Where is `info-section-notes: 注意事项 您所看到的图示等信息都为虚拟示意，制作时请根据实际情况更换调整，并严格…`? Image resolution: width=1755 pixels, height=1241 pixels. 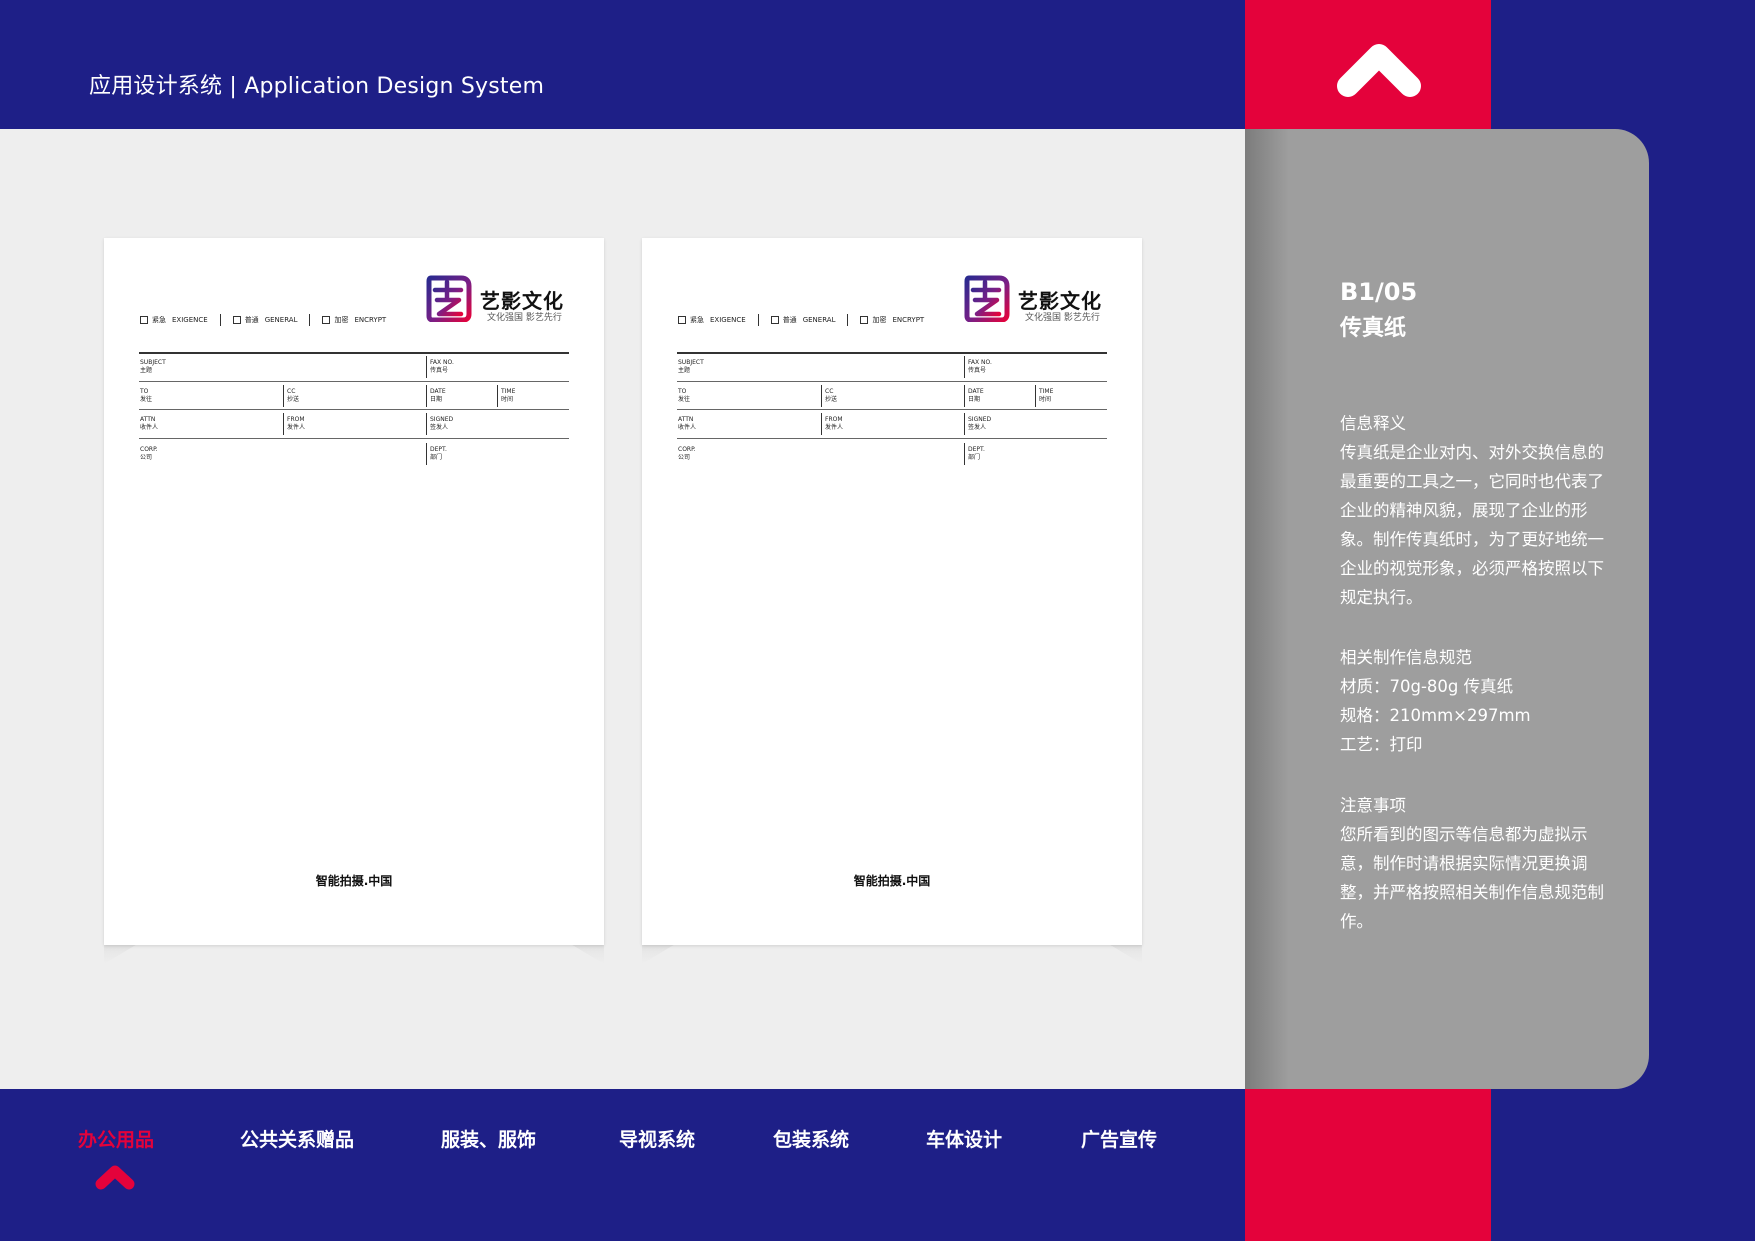 info-section-notes: 注意事项 您所看到的图示等信息都为虚拟示意，制作时请根据实际情况更换调整，并严格… is located at coordinates (1478, 863).